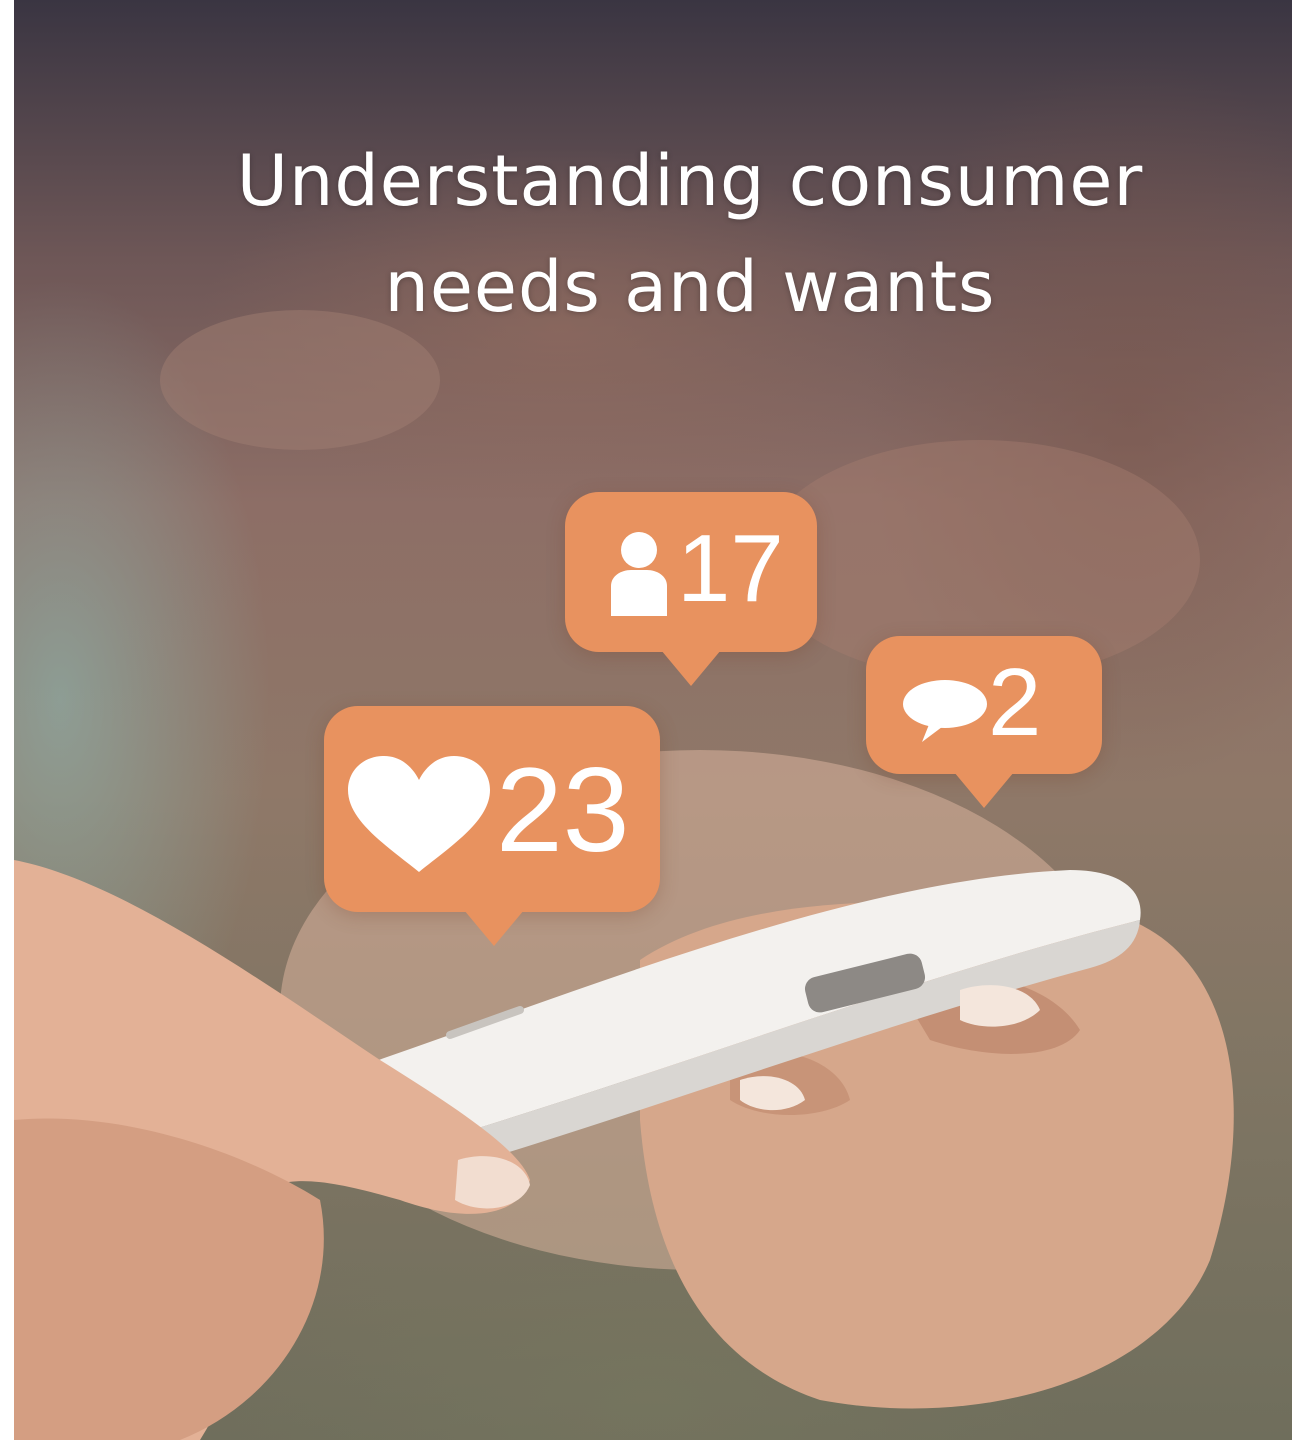  Describe the element at coordinates (690, 287) in the screenshot. I see `title-line-2: needs and wants` at that location.